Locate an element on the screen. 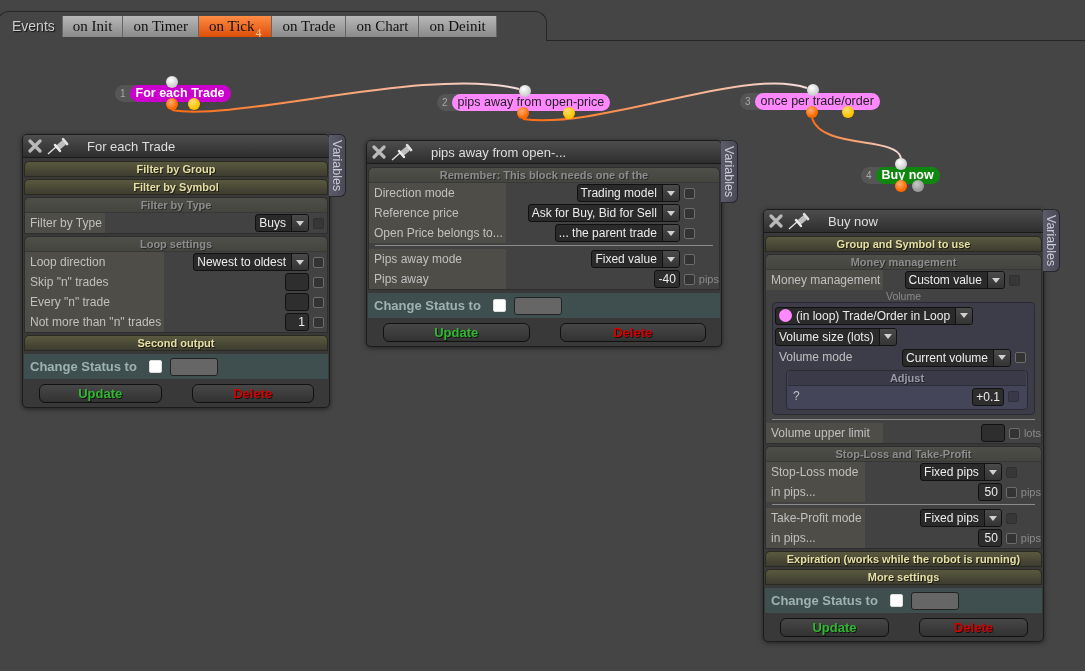  flow-node: 3 once per trade/order is located at coordinates (810, 101).